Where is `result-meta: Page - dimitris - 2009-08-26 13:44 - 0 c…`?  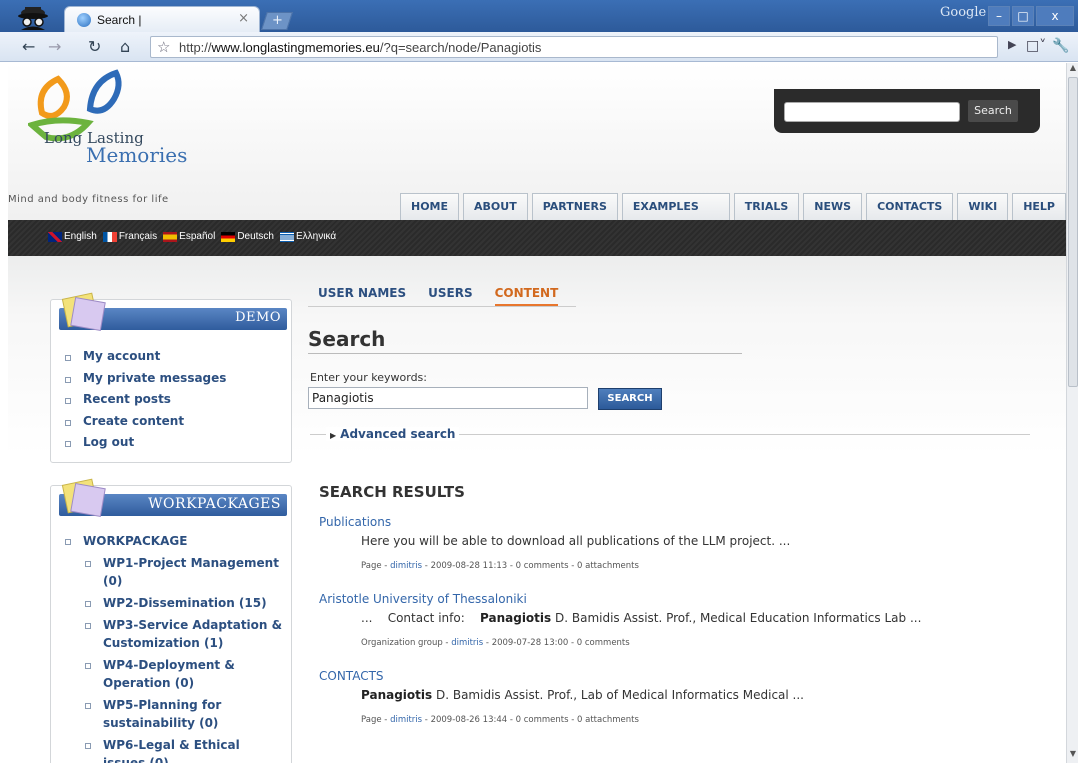
result-meta: Page - dimitris - 2009-08-26 13:44 - 0 c… is located at coordinates (500, 720).